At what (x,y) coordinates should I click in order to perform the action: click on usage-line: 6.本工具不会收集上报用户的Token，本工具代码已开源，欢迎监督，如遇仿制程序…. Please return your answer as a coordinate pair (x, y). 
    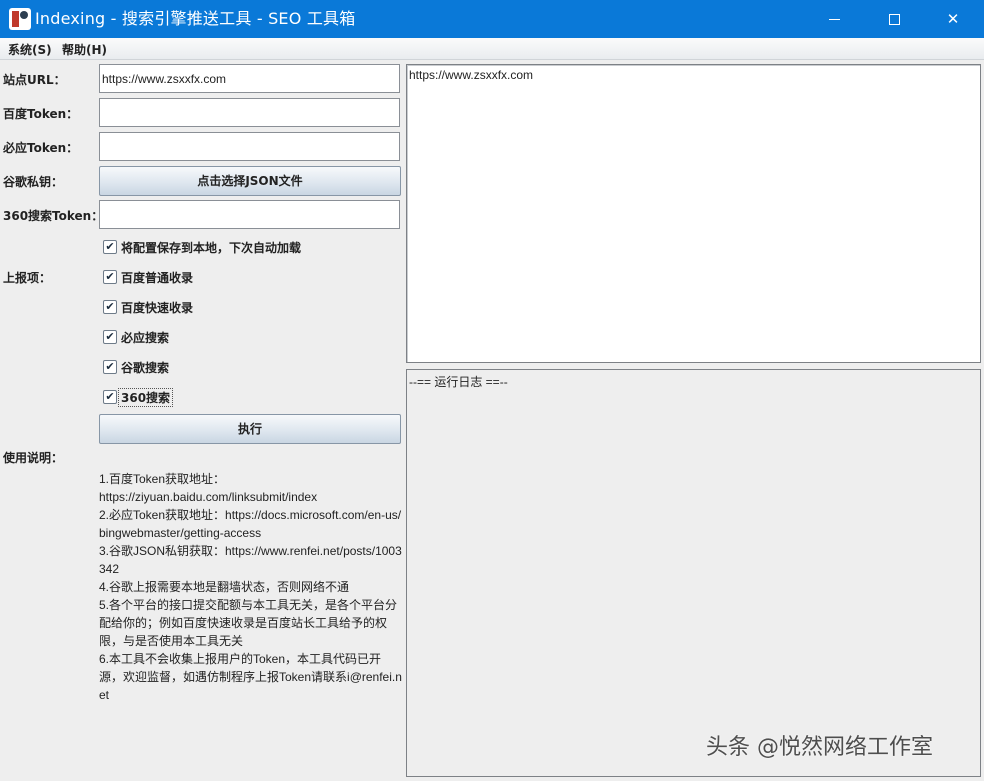
    Looking at the image, I should click on (250, 677).